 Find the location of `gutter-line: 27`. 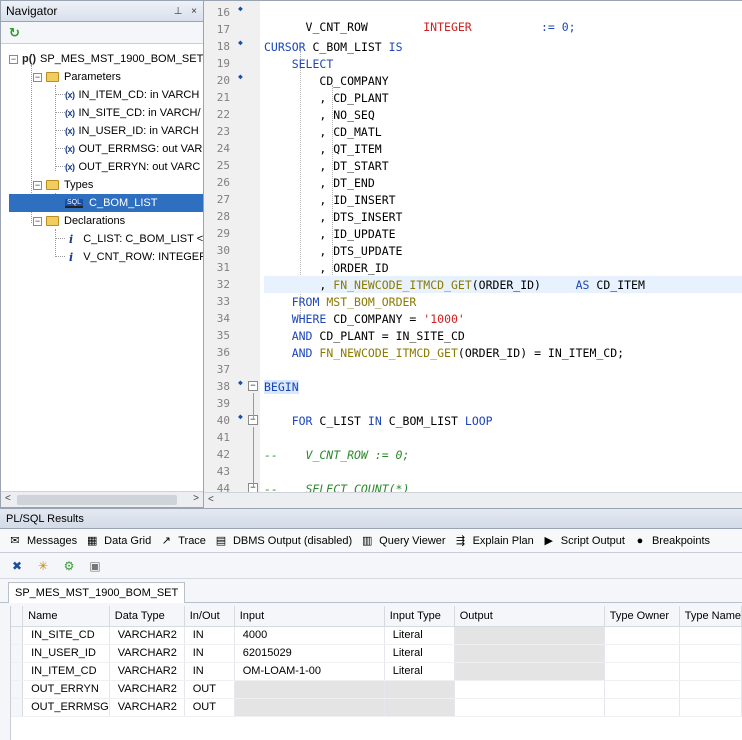

gutter-line: 27 is located at coordinates (232, 199).